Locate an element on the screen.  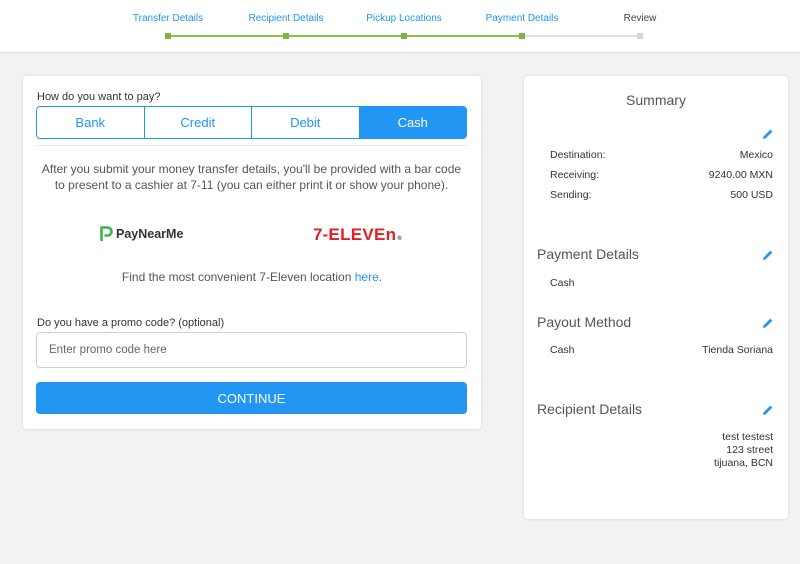
payment-question: How do you want to pay? is located at coordinates (99, 97).